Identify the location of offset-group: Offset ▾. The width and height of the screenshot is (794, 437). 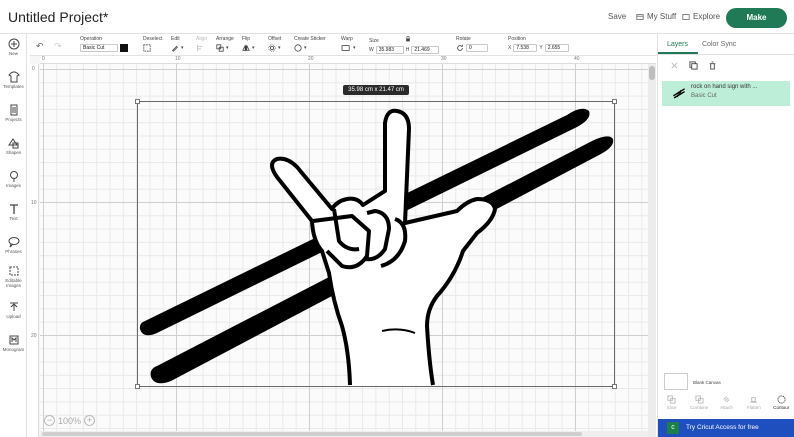
(274, 44).